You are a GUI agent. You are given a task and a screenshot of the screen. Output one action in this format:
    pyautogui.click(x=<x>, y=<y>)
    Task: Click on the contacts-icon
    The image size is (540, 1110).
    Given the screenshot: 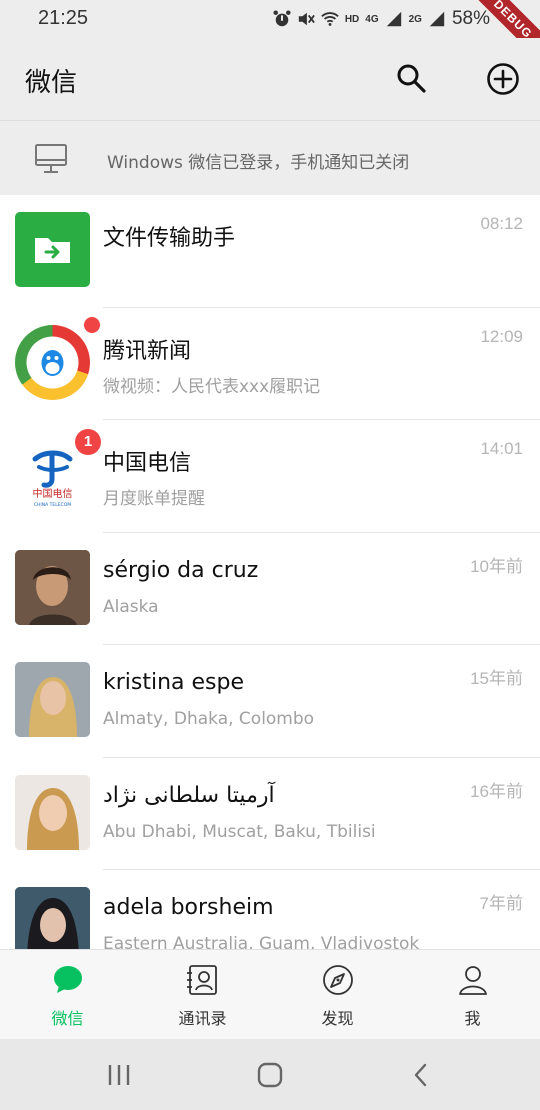 What is the action you would take?
    pyautogui.click(x=201, y=980)
    